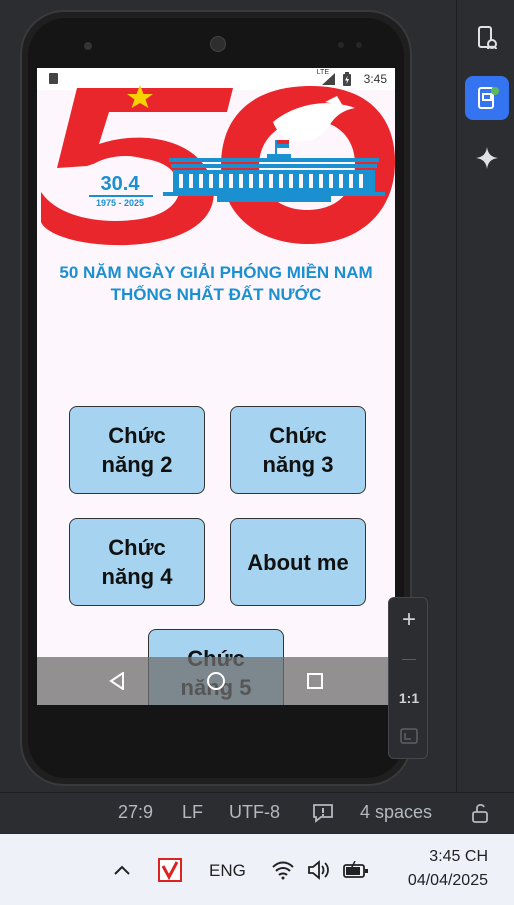  What do you see at coordinates (216, 272) in the screenshot?
I see `banner-title-line1: 50 NĂM NGÀY GIẢI PHÓNG MIỀN NAM` at bounding box center [216, 272].